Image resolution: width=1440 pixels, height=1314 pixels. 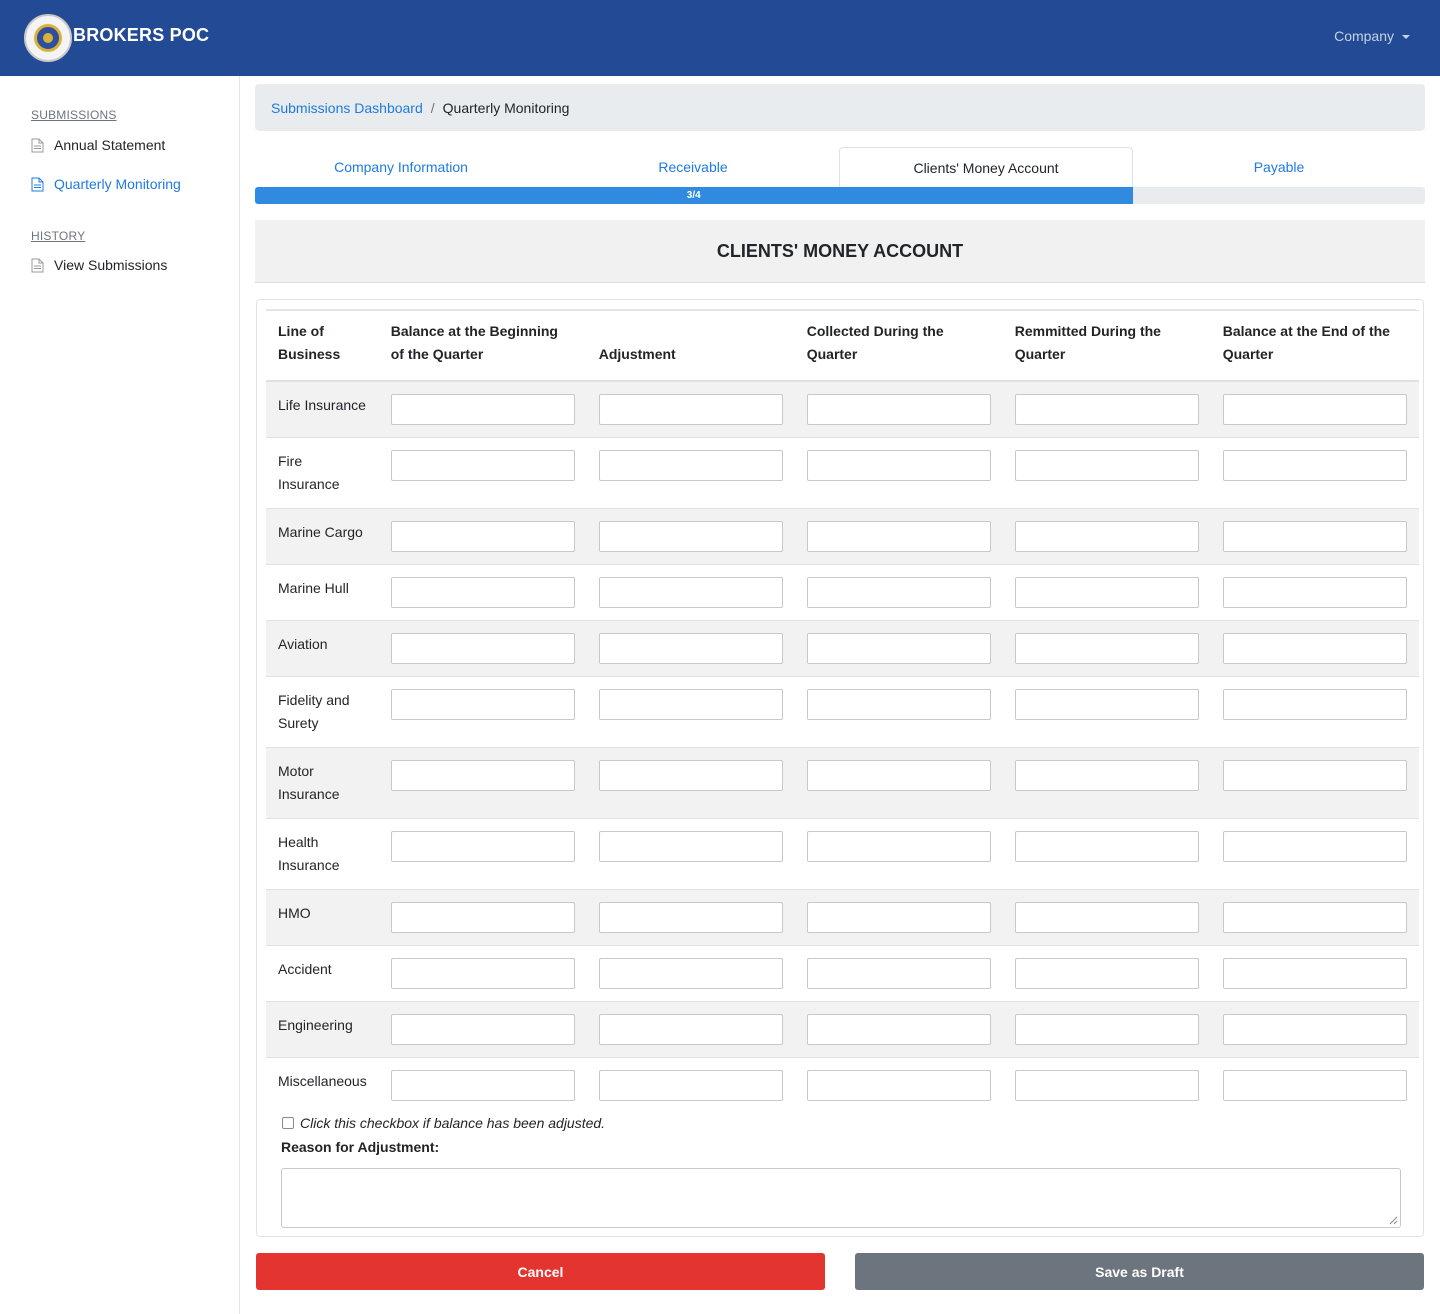 What do you see at coordinates (347, 108) in the screenshot?
I see `breadcrumb-link-dashboard: Submissions Dashboard` at bounding box center [347, 108].